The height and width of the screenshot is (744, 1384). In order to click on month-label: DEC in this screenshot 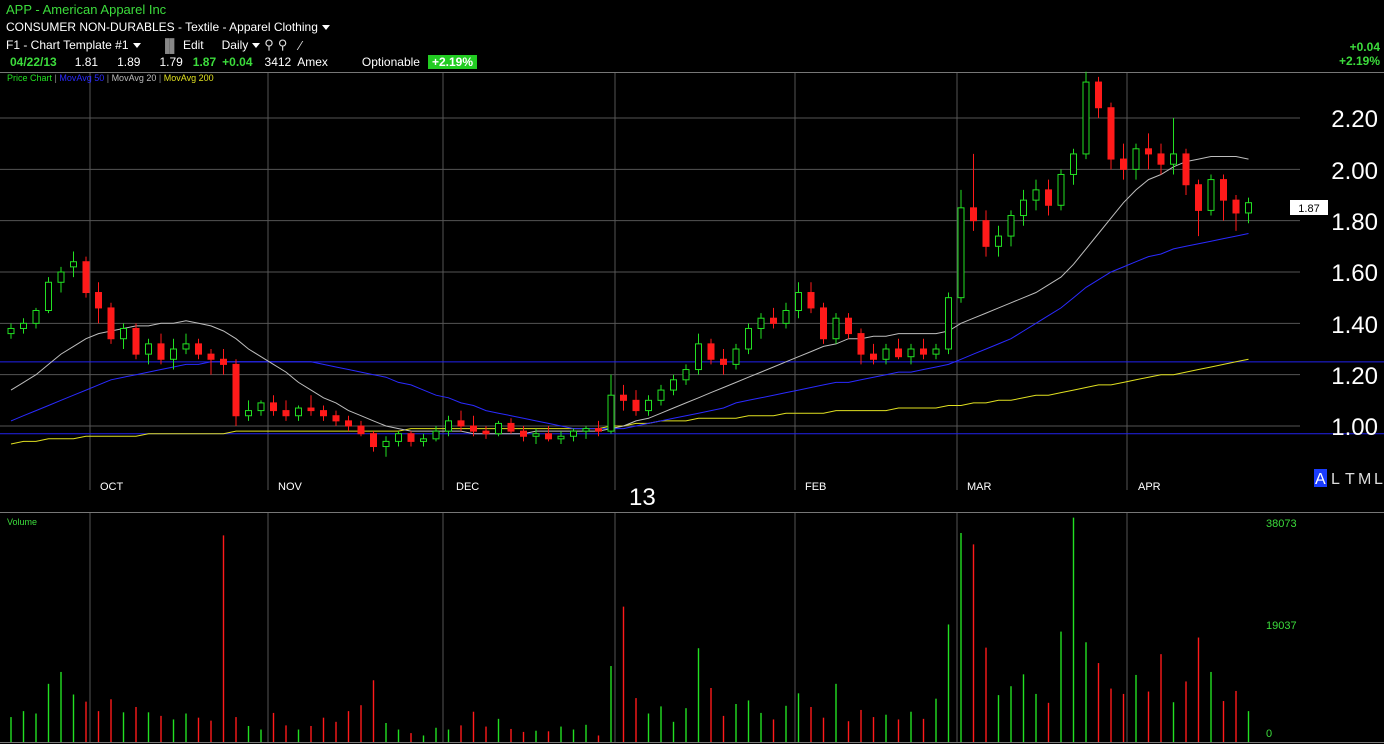, I will do `click(467, 487)`.